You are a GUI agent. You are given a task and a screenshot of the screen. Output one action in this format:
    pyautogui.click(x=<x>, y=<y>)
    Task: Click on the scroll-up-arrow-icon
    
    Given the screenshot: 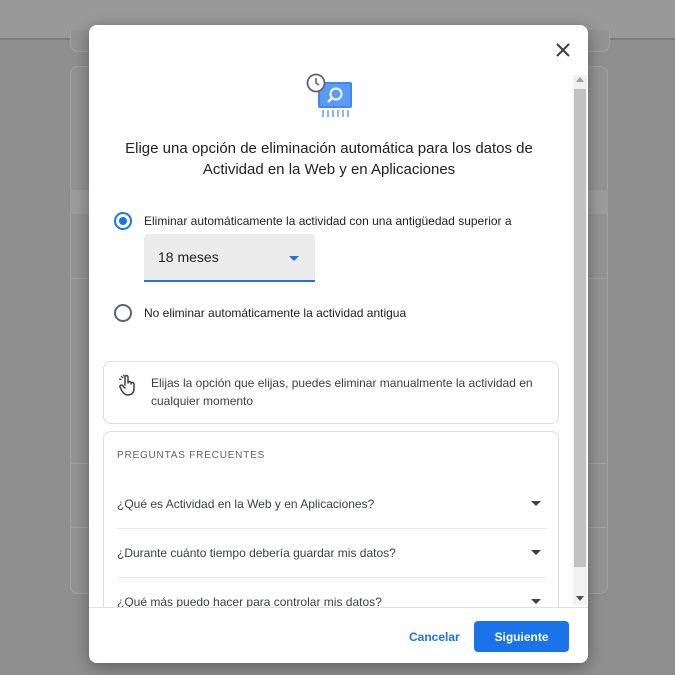 What is the action you would take?
    pyautogui.click(x=580, y=79)
    